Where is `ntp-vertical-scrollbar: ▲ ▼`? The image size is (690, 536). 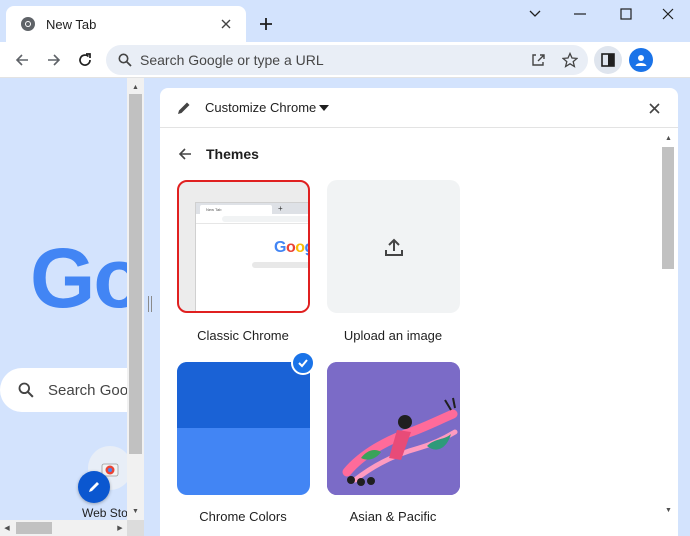 ntp-vertical-scrollbar: ▲ ▼ is located at coordinates (135, 299).